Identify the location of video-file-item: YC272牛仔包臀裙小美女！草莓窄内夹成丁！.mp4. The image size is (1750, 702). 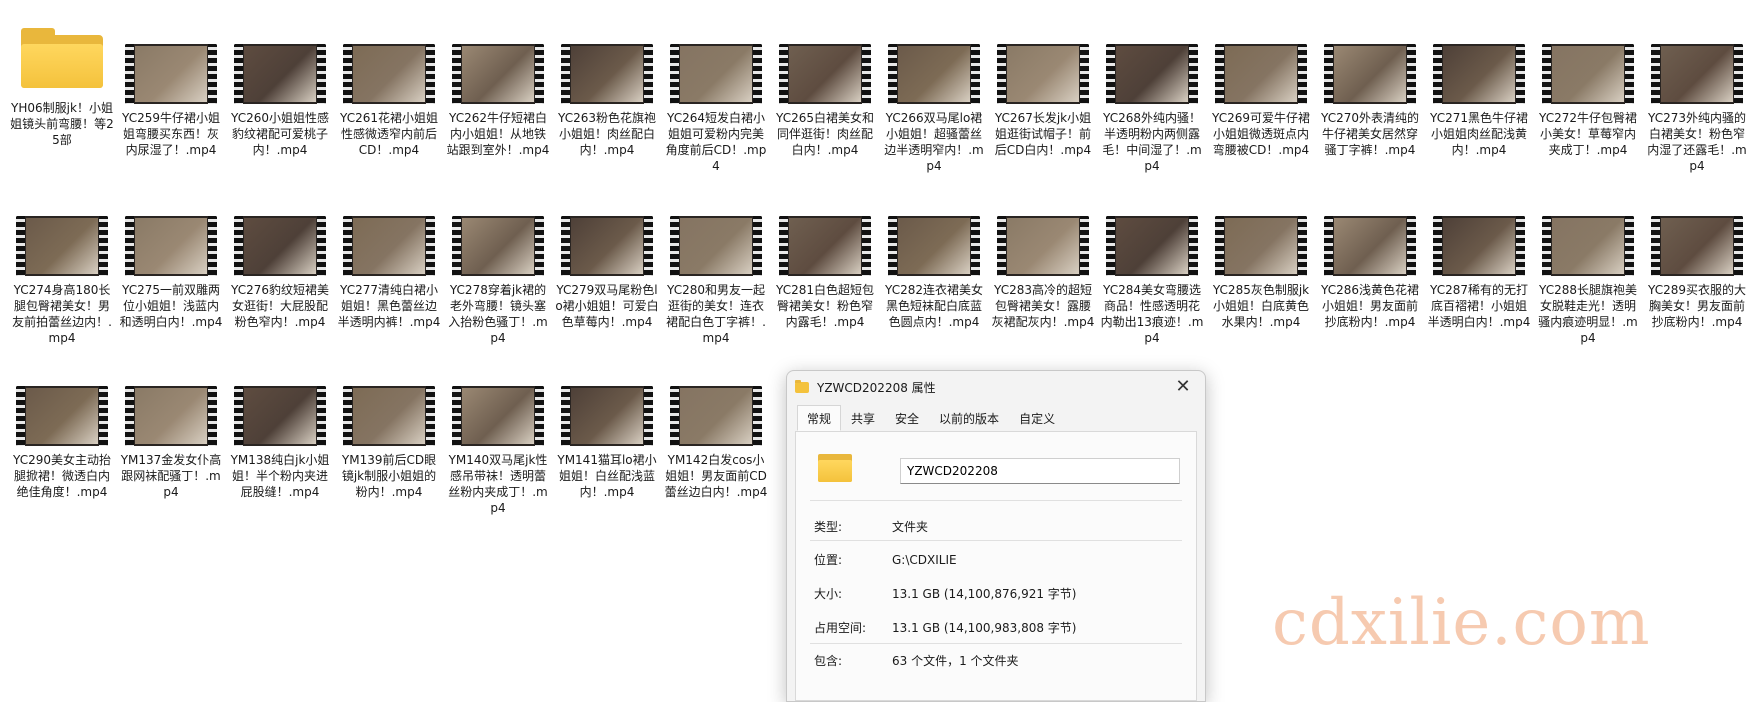
(1588, 101).